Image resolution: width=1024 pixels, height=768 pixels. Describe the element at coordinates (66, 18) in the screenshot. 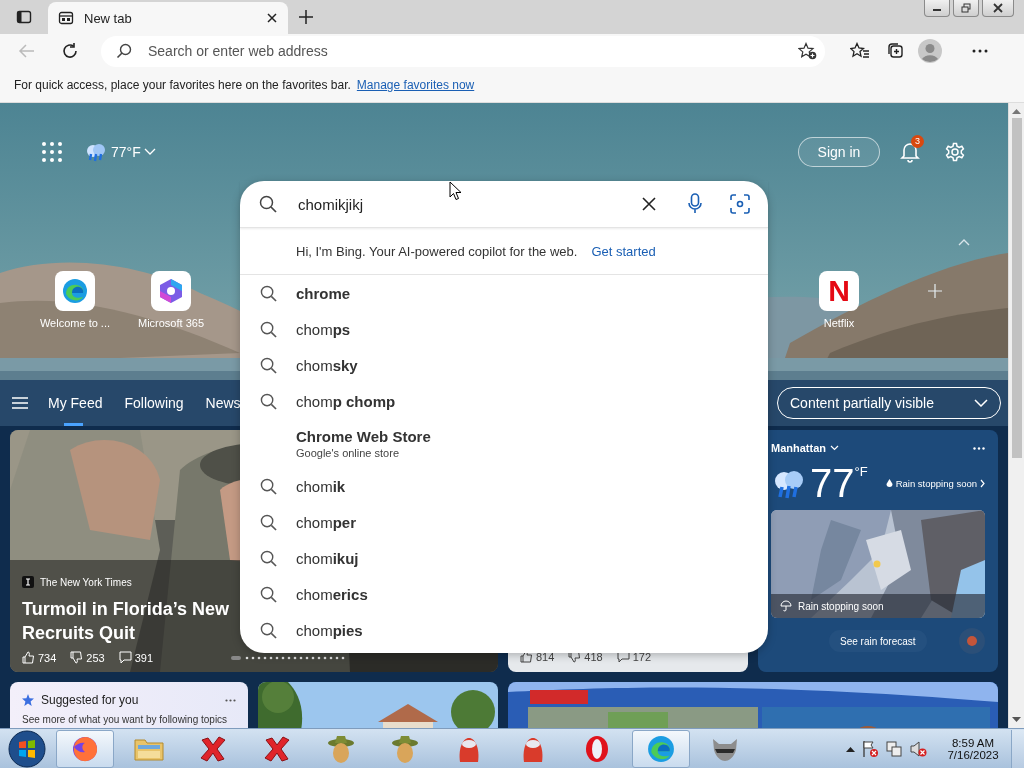

I see `new-tab-icon` at that location.